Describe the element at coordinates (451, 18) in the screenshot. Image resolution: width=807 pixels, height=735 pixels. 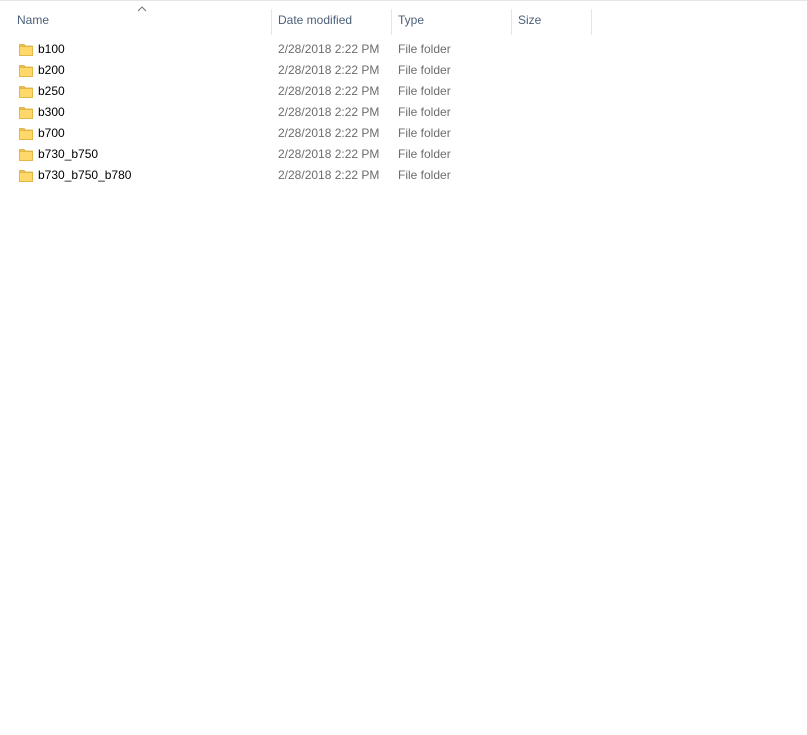
I see `column-header-type: Type` at that location.